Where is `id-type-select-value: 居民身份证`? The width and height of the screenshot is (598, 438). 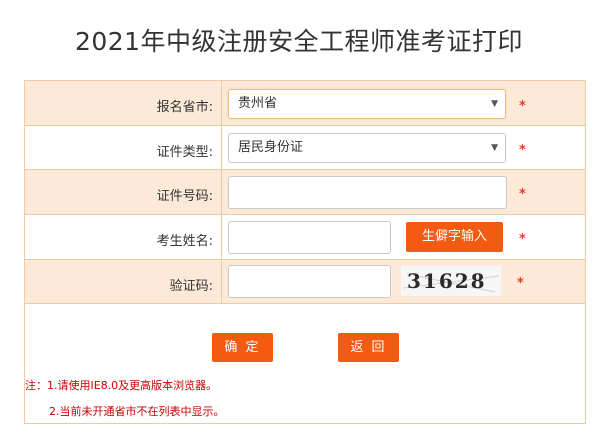 id-type-select-value: 居民身份证 is located at coordinates (271, 147).